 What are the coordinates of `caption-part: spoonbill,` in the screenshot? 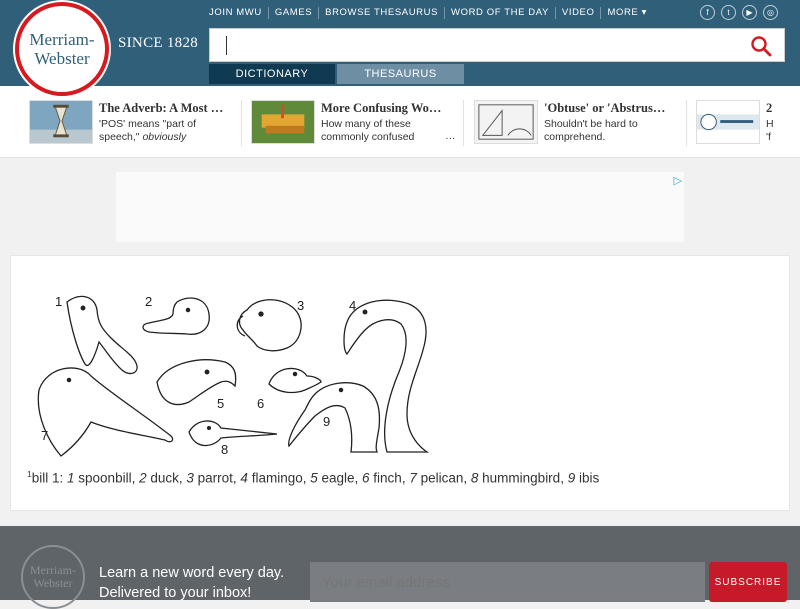 It's located at (107, 478).